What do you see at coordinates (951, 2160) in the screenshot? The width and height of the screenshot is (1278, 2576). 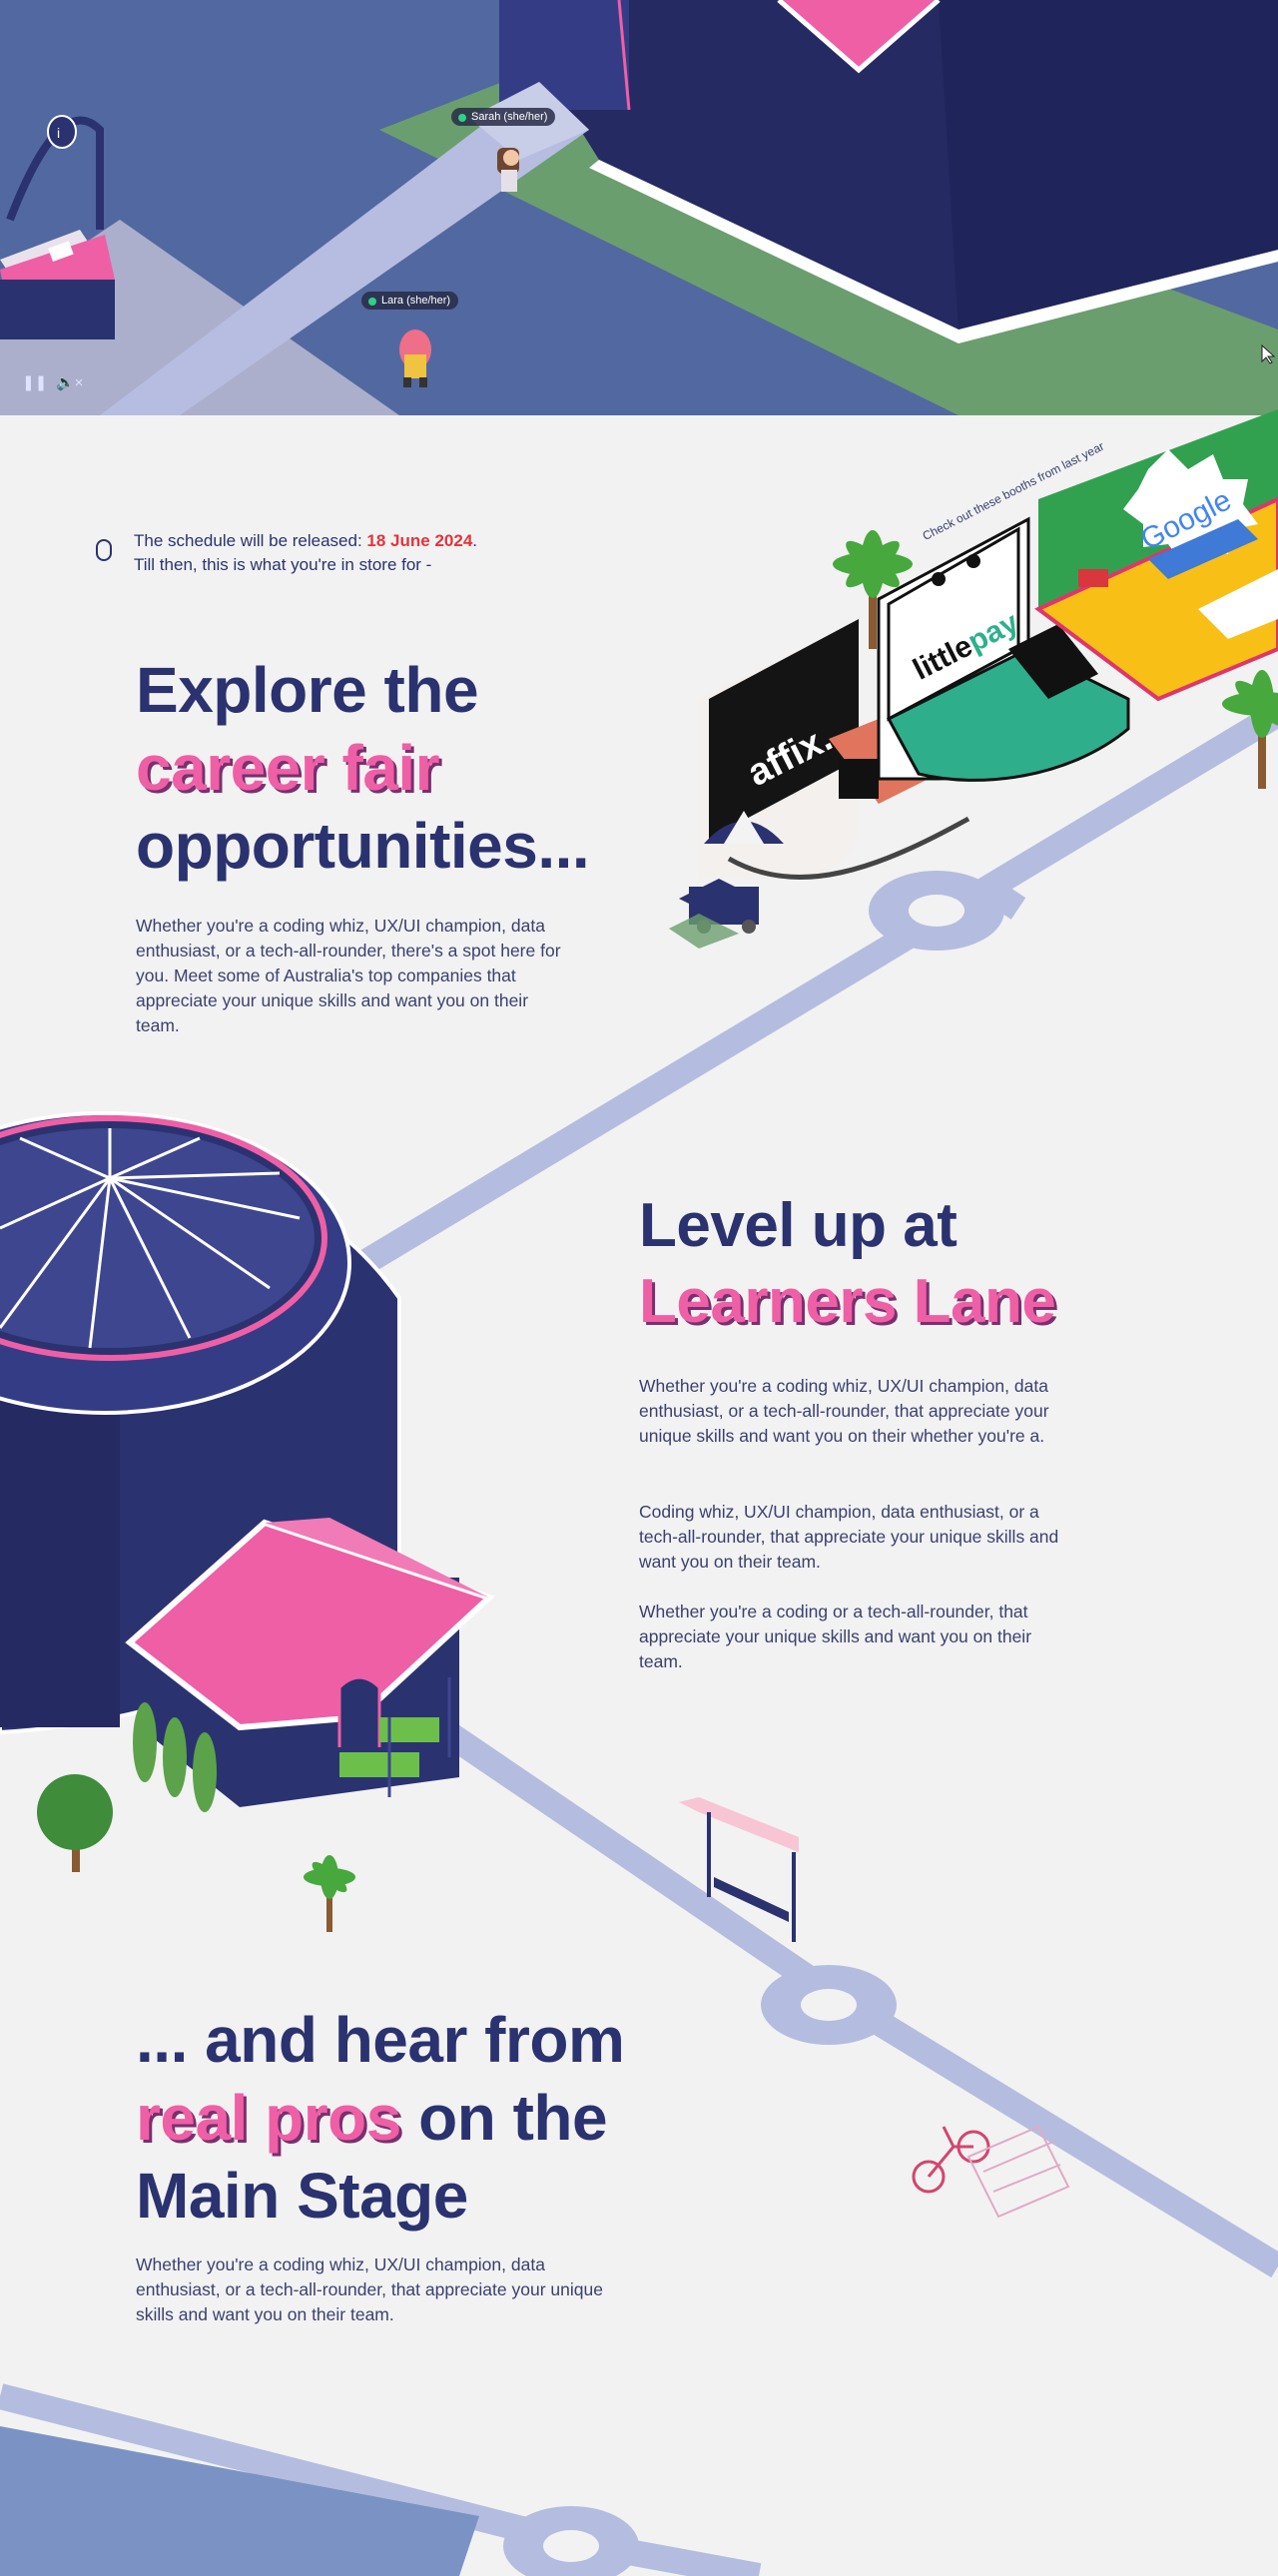 I see `bicycle` at bounding box center [951, 2160].